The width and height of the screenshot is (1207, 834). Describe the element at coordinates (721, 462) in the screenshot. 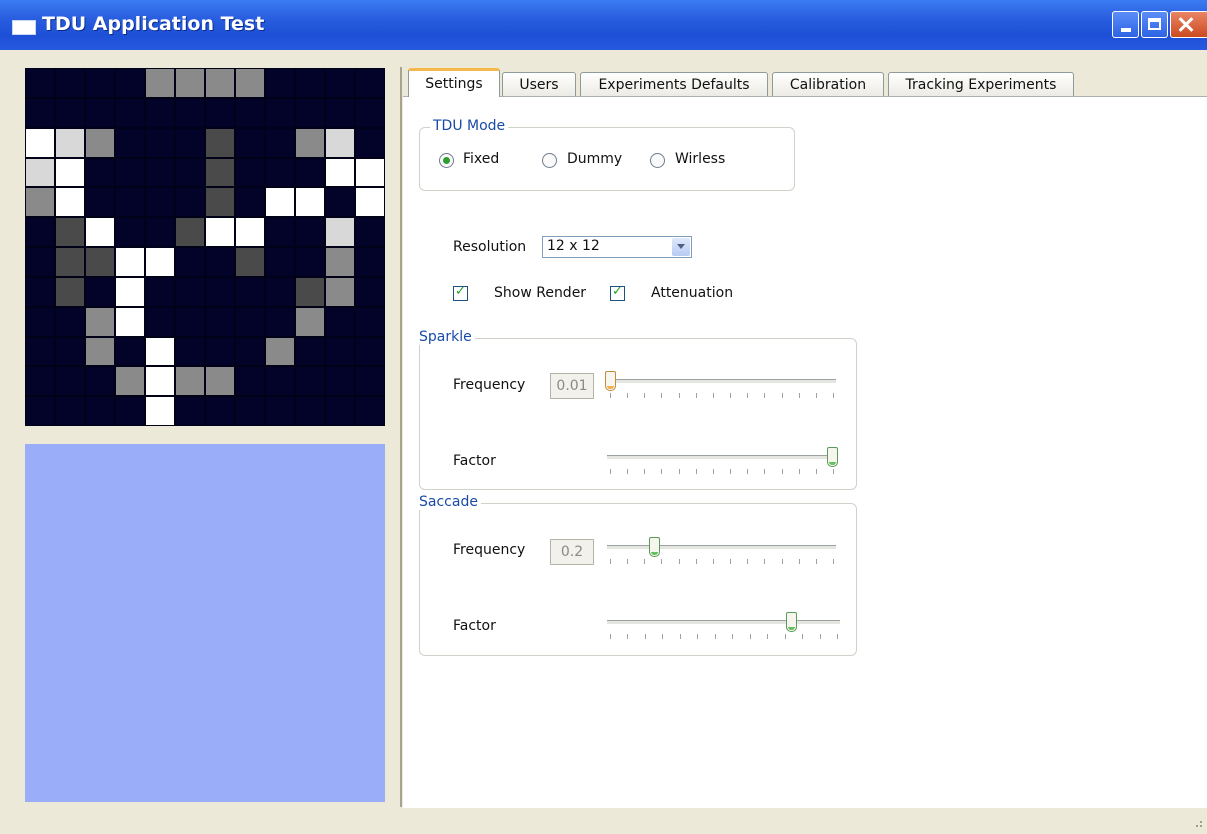

I see `sparkle-factor-slider` at that location.